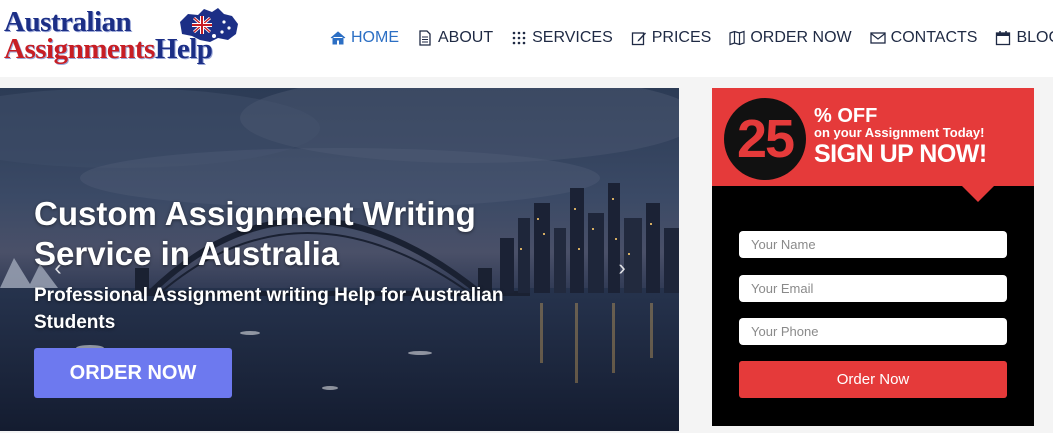 The height and width of the screenshot is (433, 1053). I want to click on envelope-icon, so click(878, 38).